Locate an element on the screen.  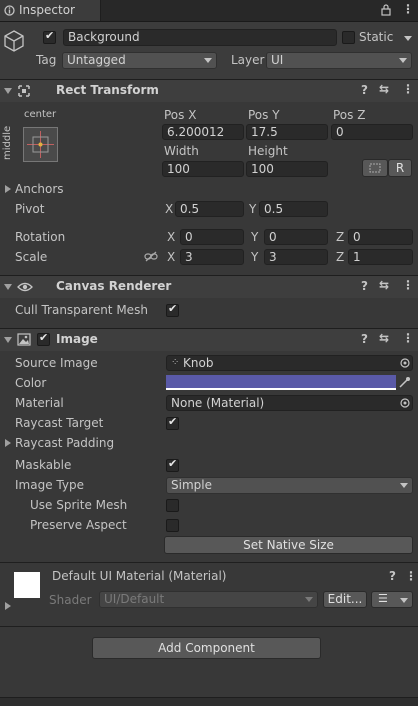
pos-z-label: Pos Z is located at coordinates (349, 115).